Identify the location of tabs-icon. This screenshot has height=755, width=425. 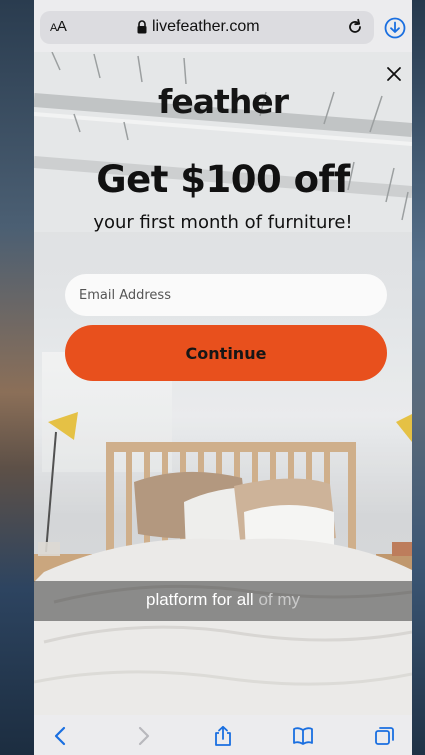
(385, 736).